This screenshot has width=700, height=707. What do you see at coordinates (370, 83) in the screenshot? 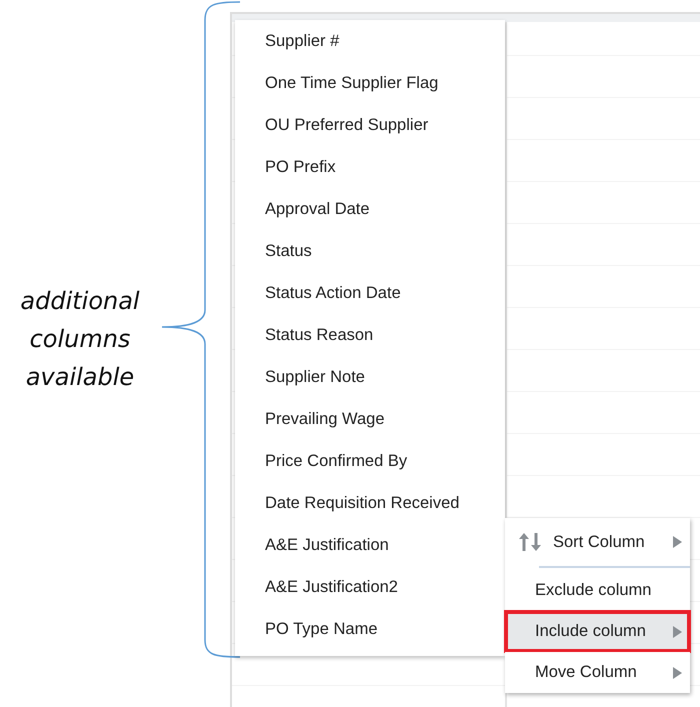
I see `column-menu-item: One Time Supplier Flag` at bounding box center [370, 83].